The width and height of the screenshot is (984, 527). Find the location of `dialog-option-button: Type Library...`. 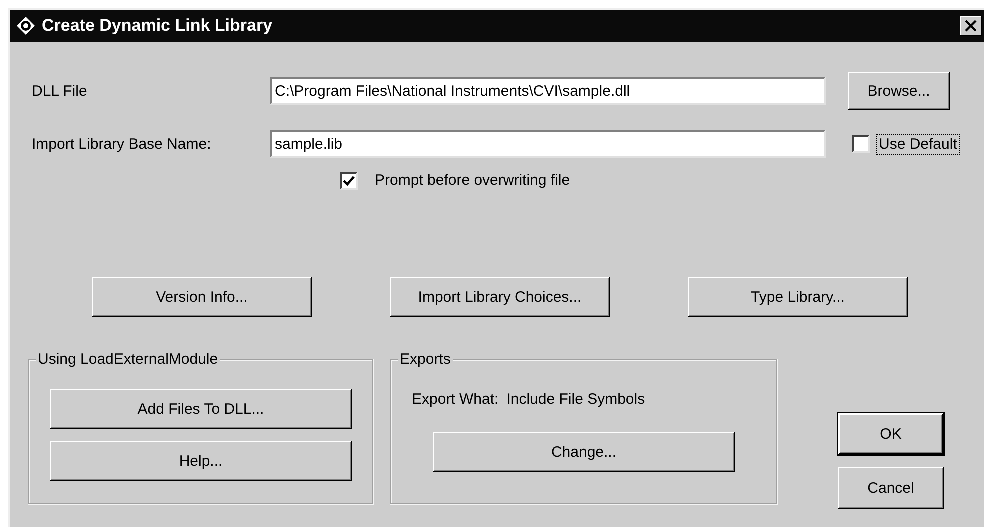

dialog-option-button: Type Library... is located at coordinates (798, 297).